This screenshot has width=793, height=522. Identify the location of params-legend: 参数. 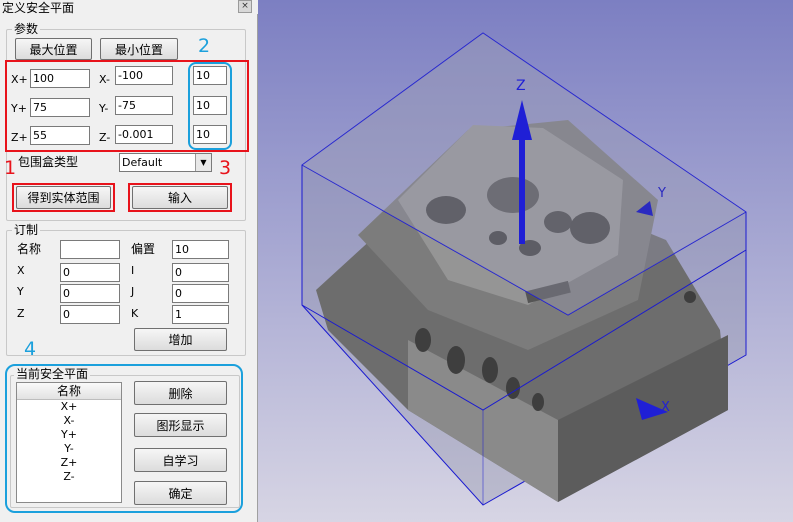
(26, 29).